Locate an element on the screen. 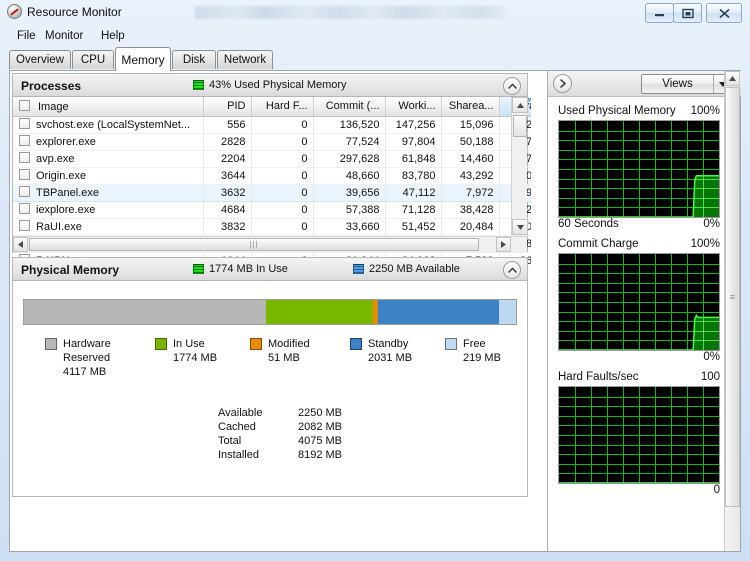 The height and width of the screenshot is (561, 750). views-button: Views is located at coordinates (687, 84).